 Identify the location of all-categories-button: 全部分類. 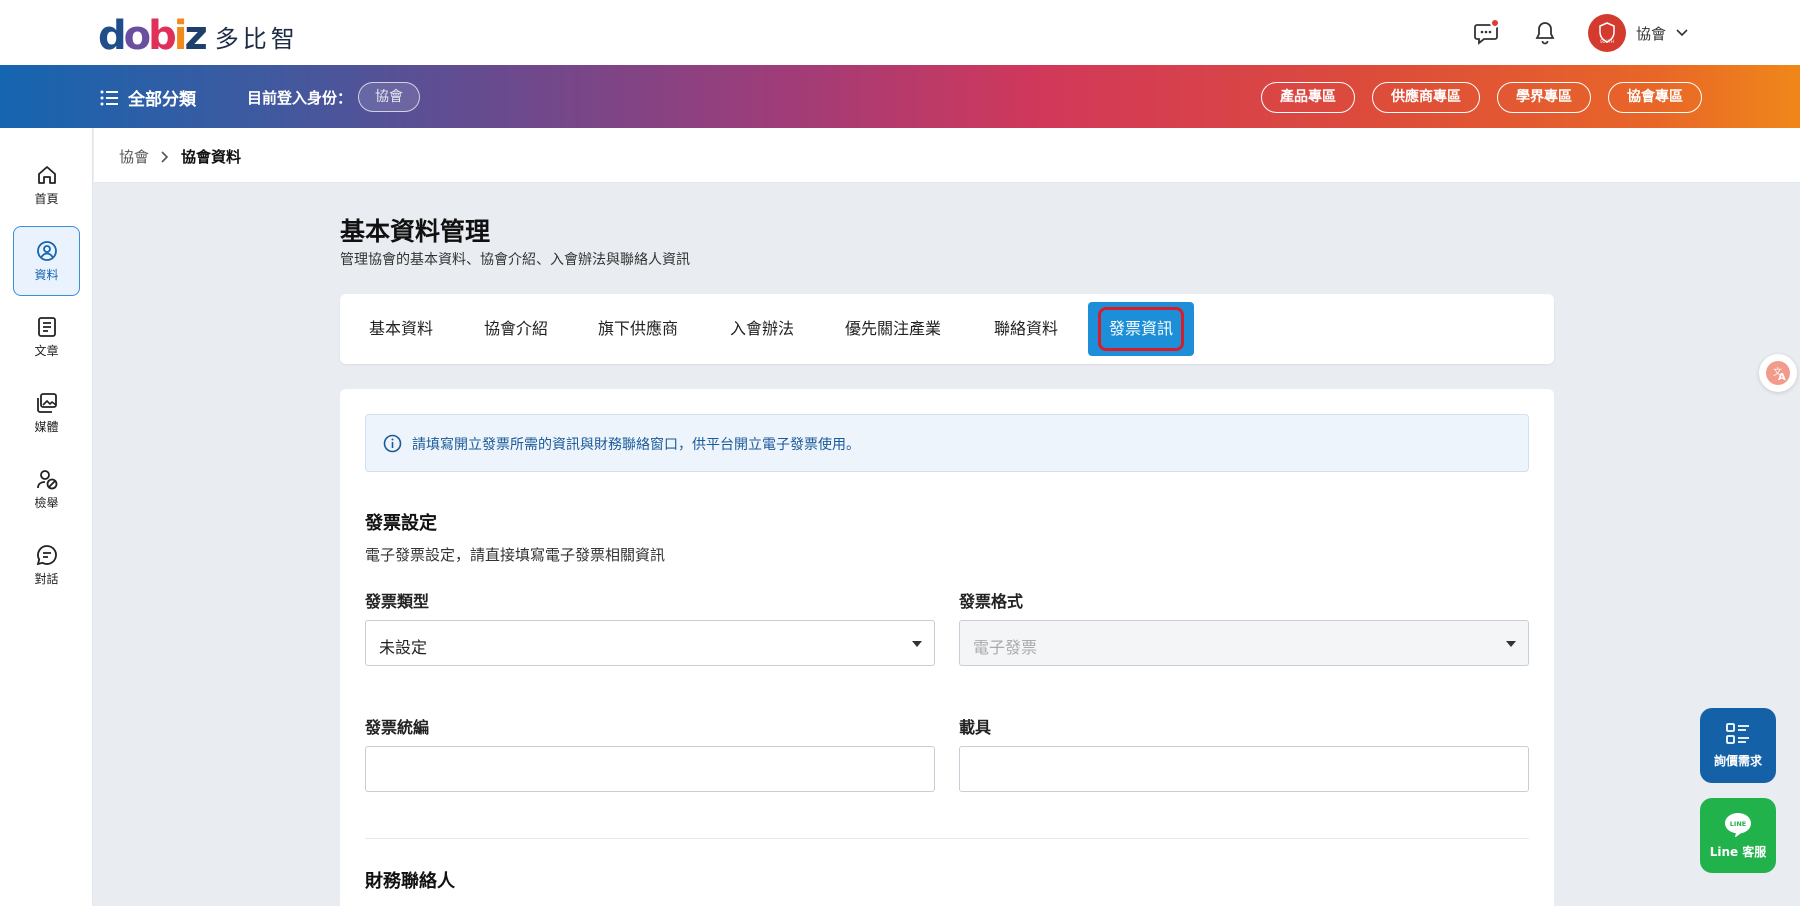
(148, 97).